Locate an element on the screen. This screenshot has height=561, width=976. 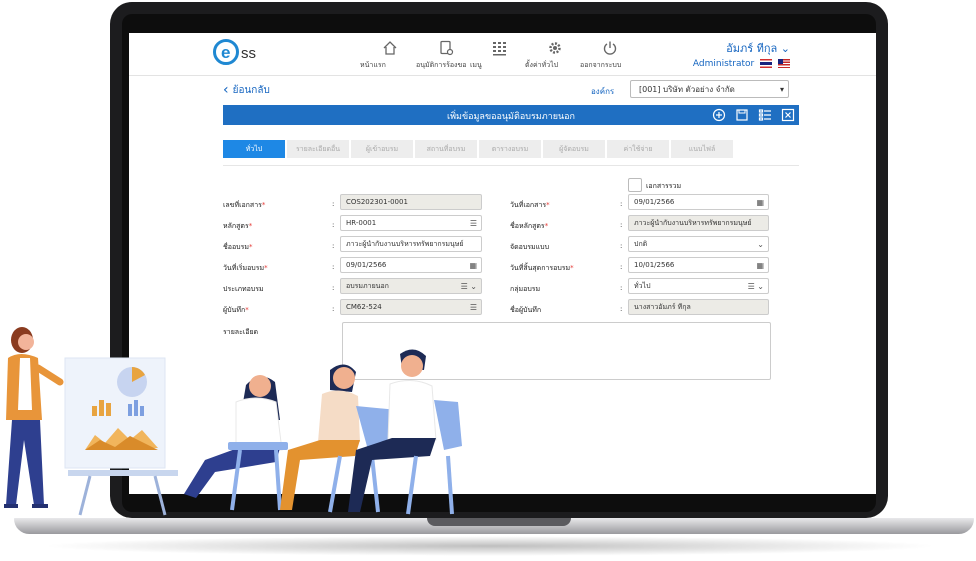
tab-participants: ผู้เข้าอบรม is located at coordinates (382, 149).